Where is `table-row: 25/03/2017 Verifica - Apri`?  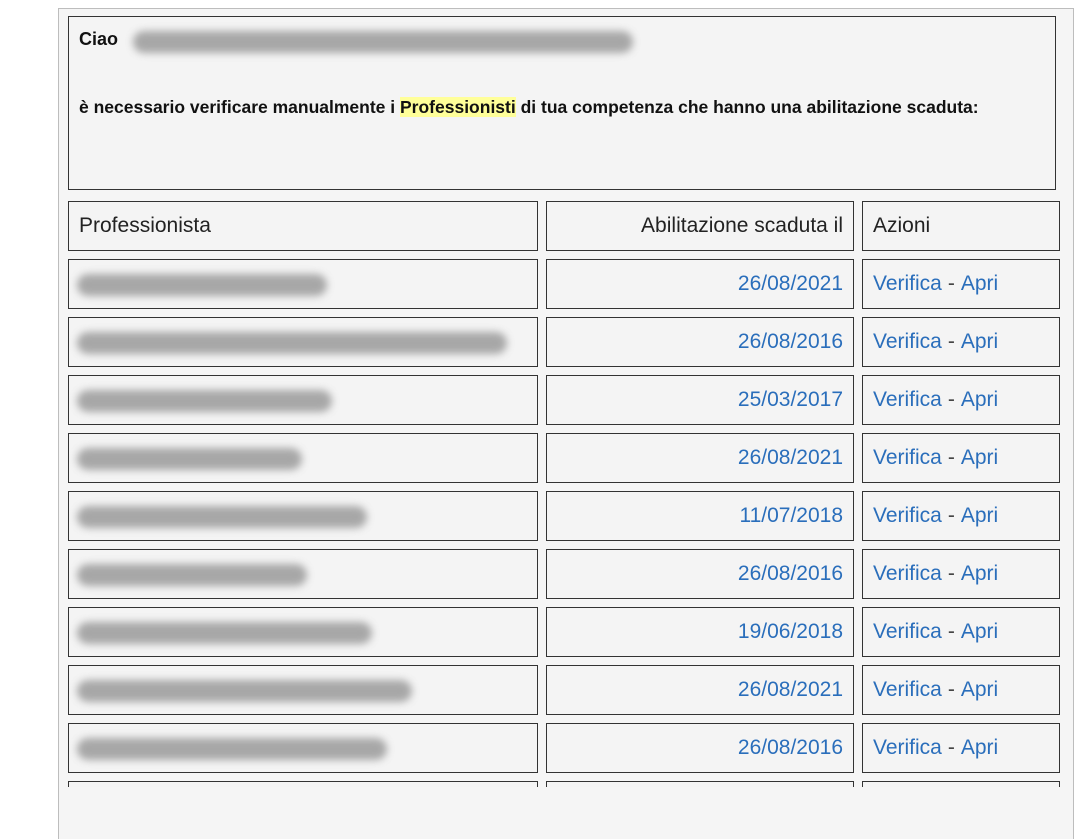 table-row: 25/03/2017 Verifica - Apri is located at coordinates (564, 400).